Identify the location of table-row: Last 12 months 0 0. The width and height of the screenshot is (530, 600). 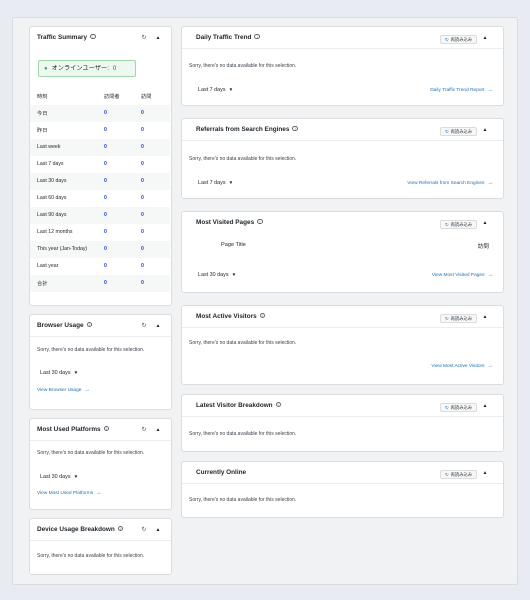
(90, 232).